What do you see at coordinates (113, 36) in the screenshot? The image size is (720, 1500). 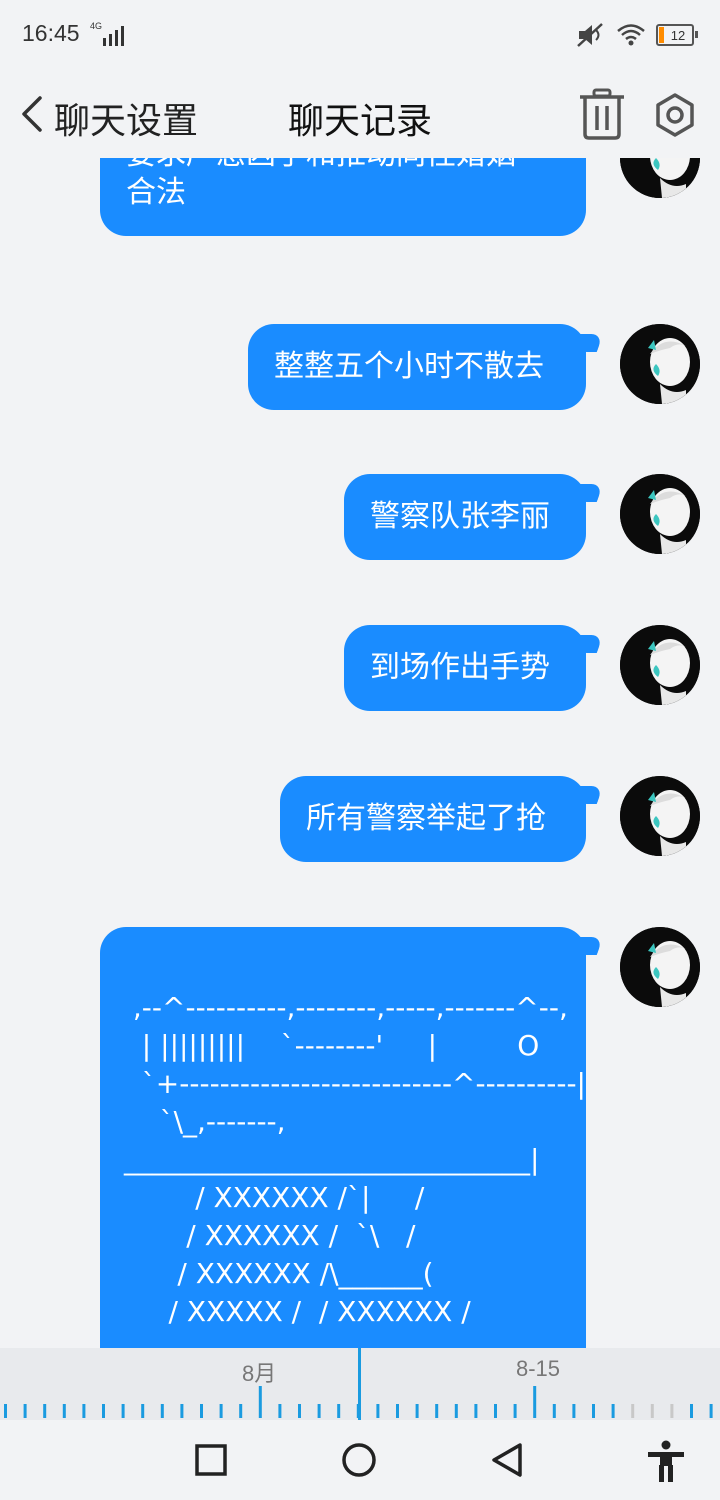 I see `signal-icon` at bounding box center [113, 36].